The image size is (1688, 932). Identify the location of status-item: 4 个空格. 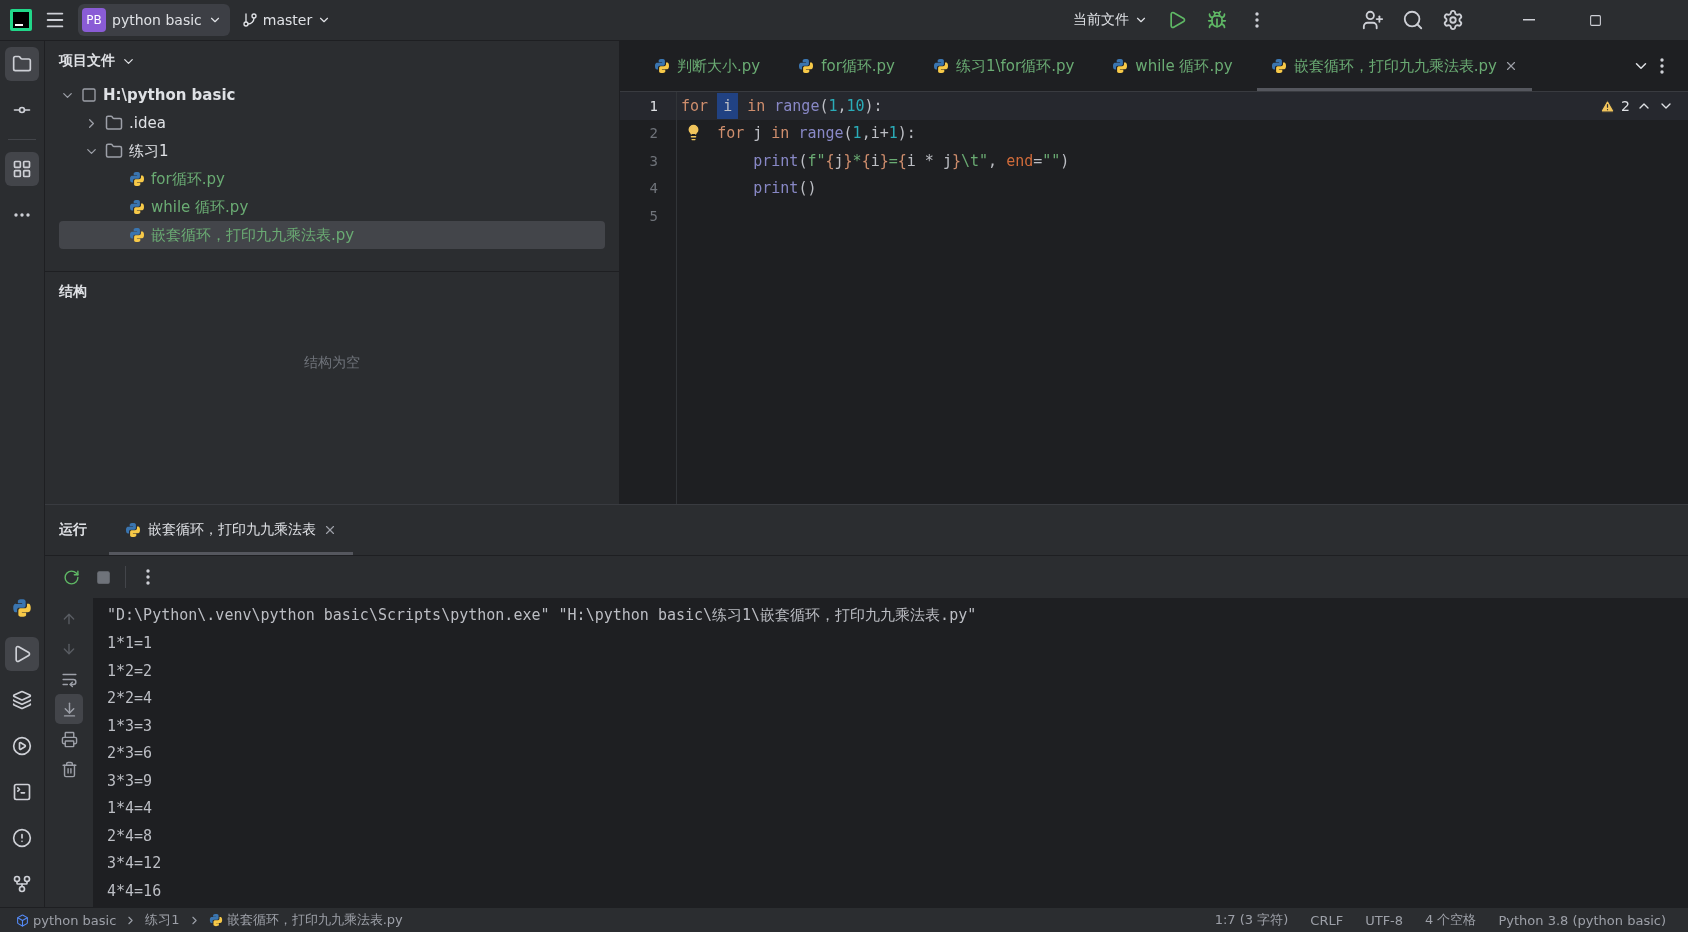
(1451, 920).